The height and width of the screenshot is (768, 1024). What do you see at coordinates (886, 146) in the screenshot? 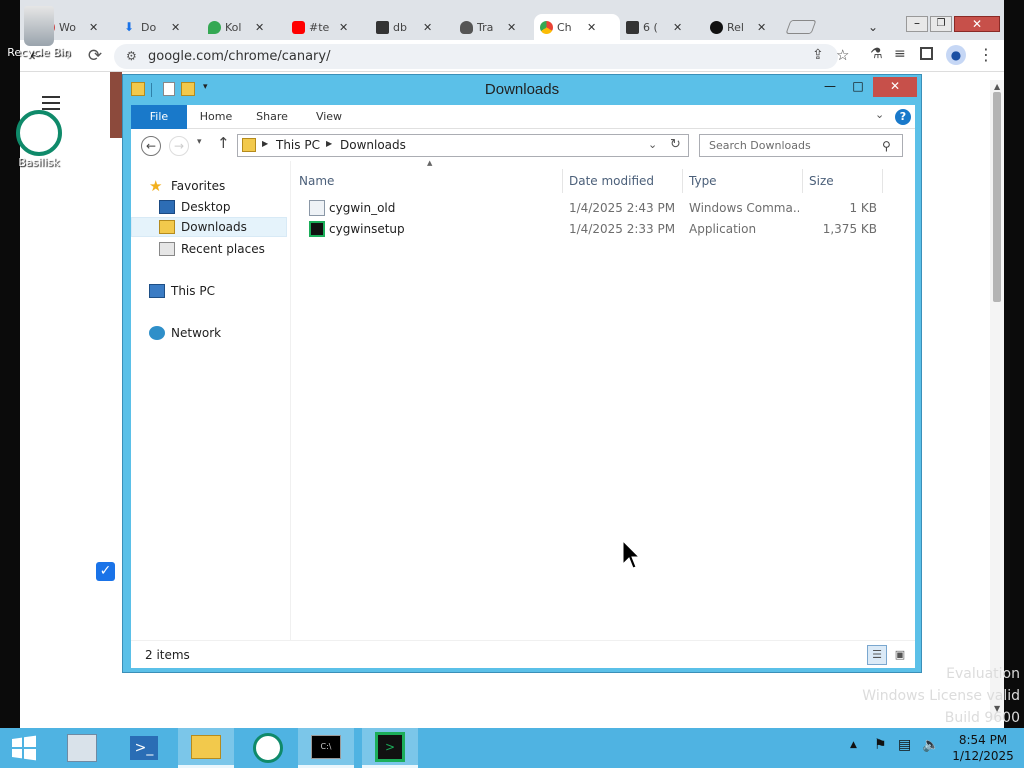
I see `search-icon: ⚲` at bounding box center [886, 146].